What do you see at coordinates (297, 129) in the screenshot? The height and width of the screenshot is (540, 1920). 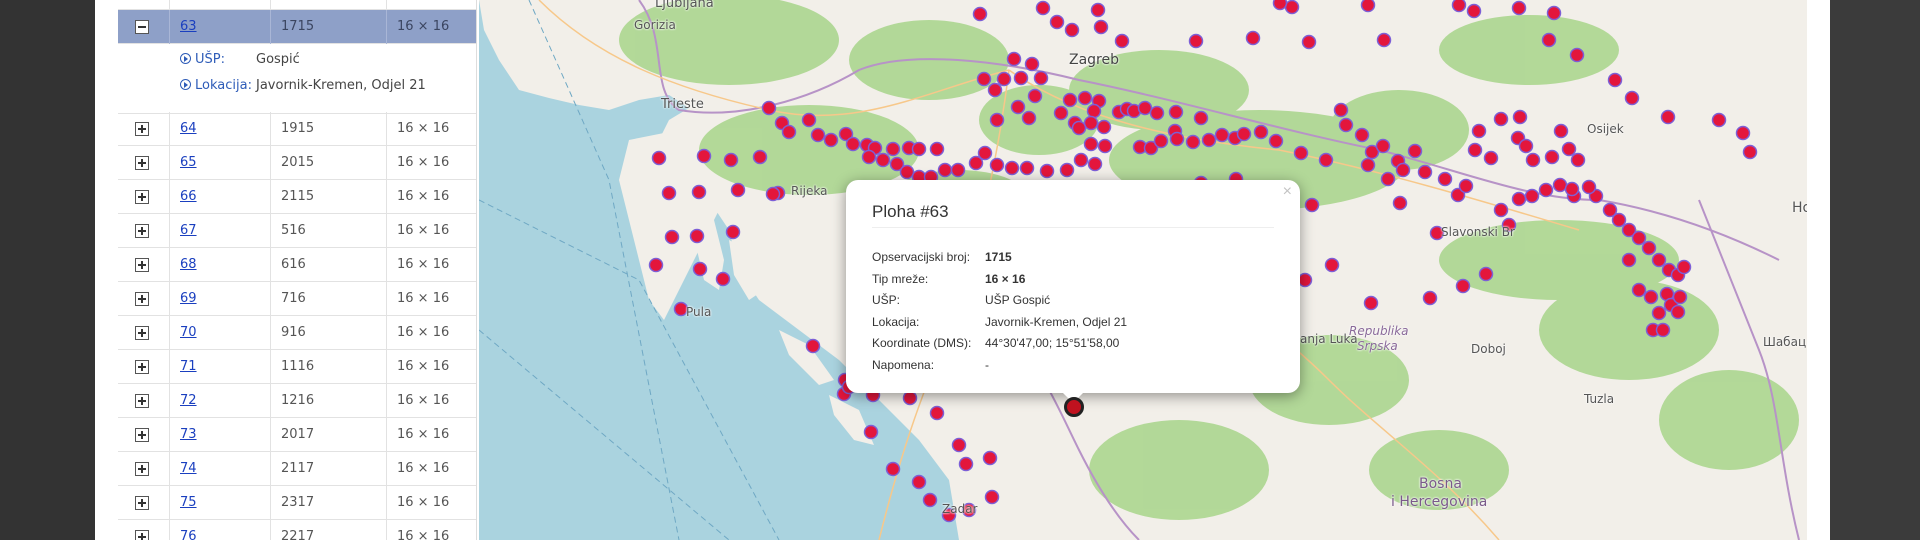 I see `table-row: 64 1915 16 × 16` at bounding box center [297, 129].